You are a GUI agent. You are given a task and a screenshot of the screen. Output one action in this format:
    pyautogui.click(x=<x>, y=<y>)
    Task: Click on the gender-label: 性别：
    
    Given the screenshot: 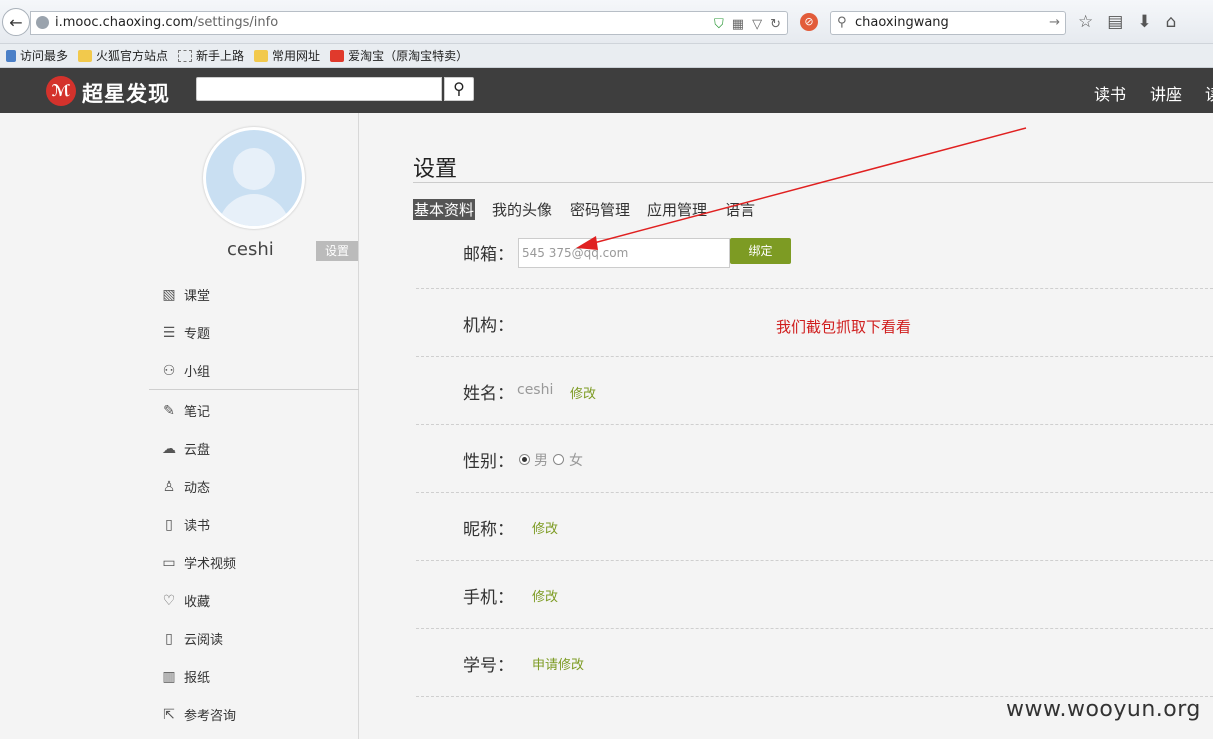 What is the action you would take?
    pyautogui.click(x=488, y=462)
    